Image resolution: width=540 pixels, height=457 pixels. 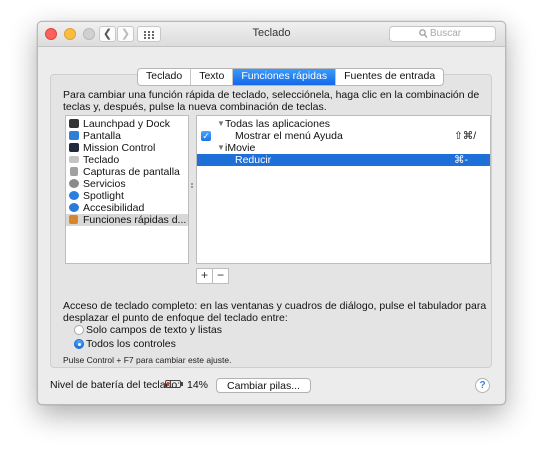 What do you see at coordinates (446, 33) in the screenshot?
I see `search-placeholder: Buscar` at bounding box center [446, 33].